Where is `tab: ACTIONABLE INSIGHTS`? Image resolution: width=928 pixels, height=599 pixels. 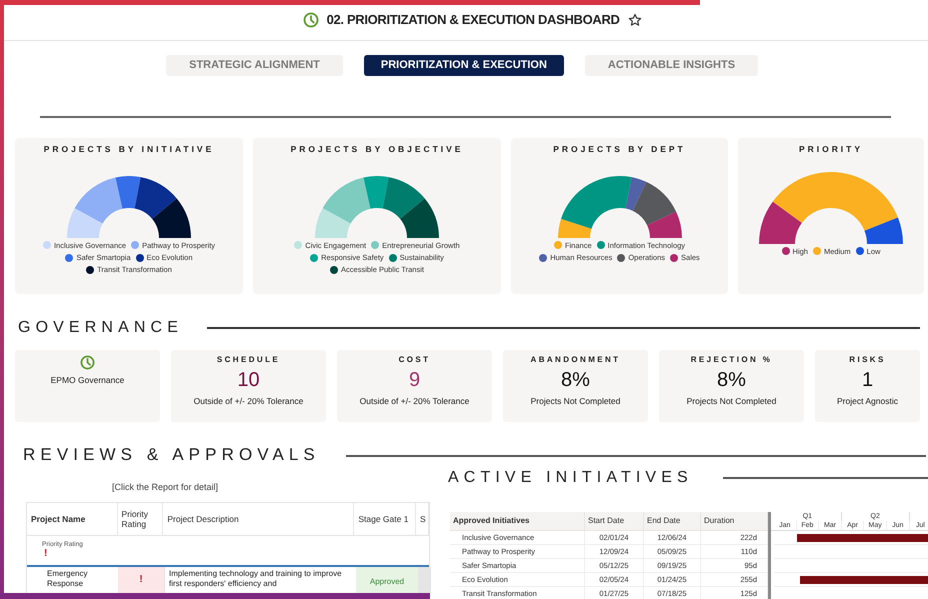 tab: ACTIONABLE INSIGHTS is located at coordinates (671, 65).